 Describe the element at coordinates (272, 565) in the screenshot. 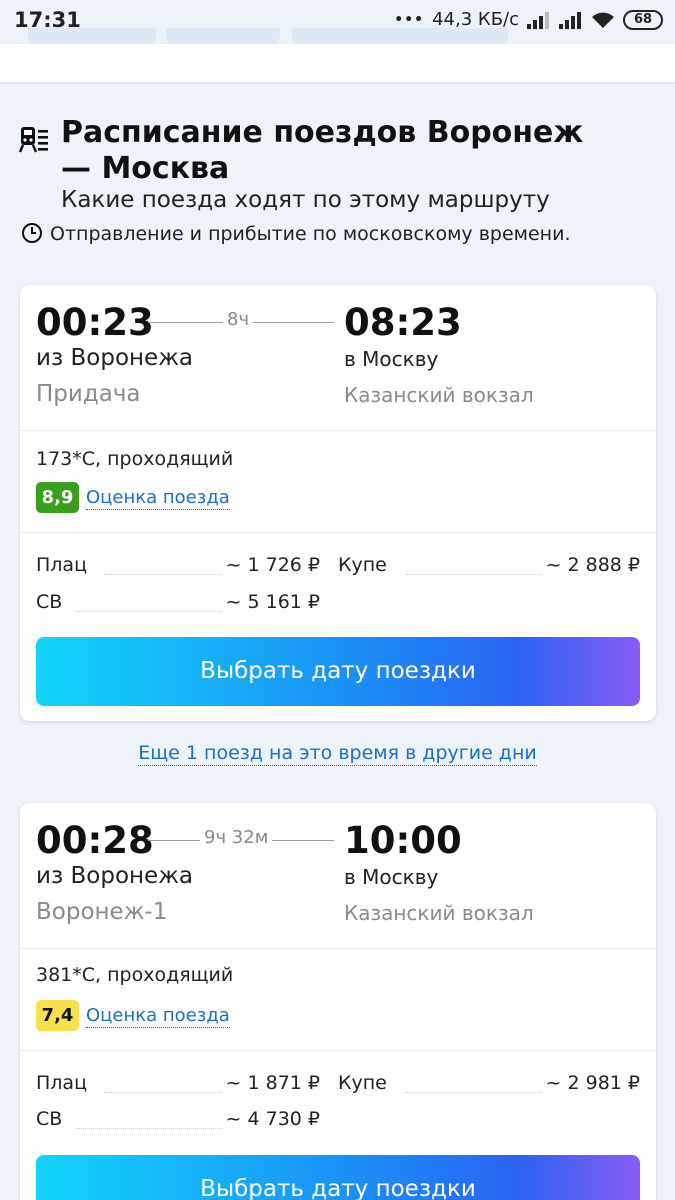

I see `price-value: ~ 1 726 ₽` at that location.